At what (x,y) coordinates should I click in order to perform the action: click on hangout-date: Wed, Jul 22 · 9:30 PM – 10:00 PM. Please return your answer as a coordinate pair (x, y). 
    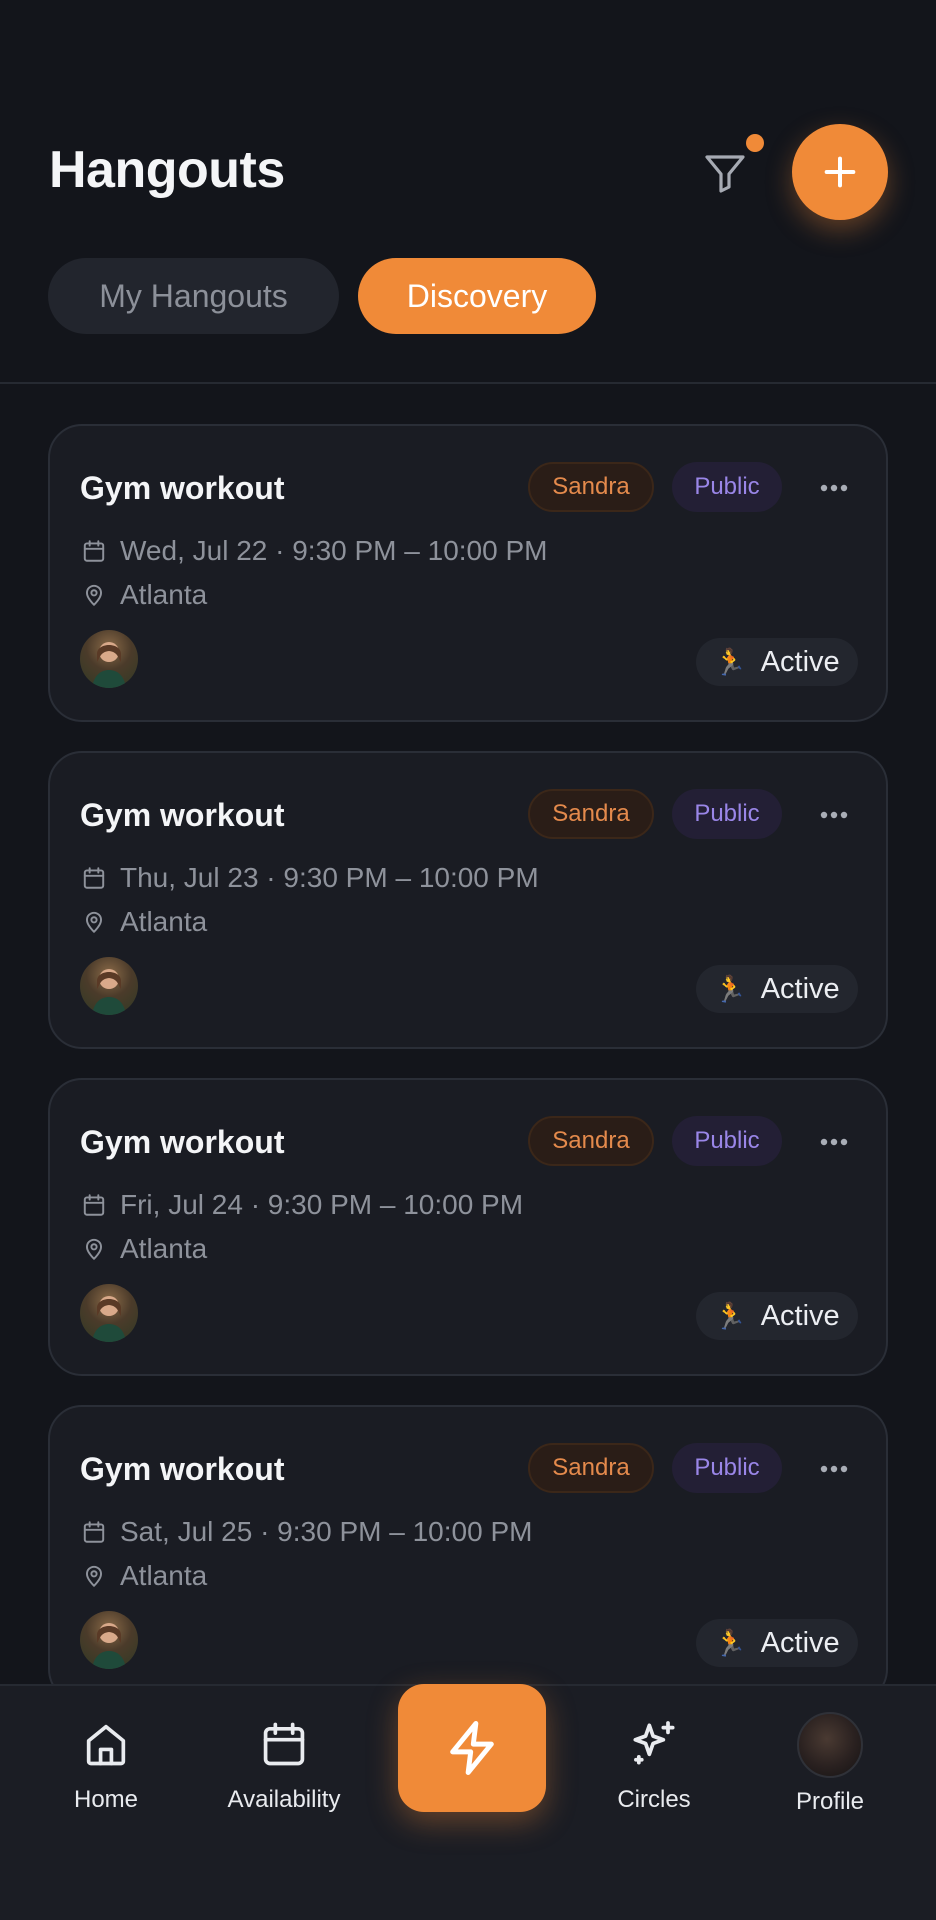
    Looking at the image, I should click on (334, 550).